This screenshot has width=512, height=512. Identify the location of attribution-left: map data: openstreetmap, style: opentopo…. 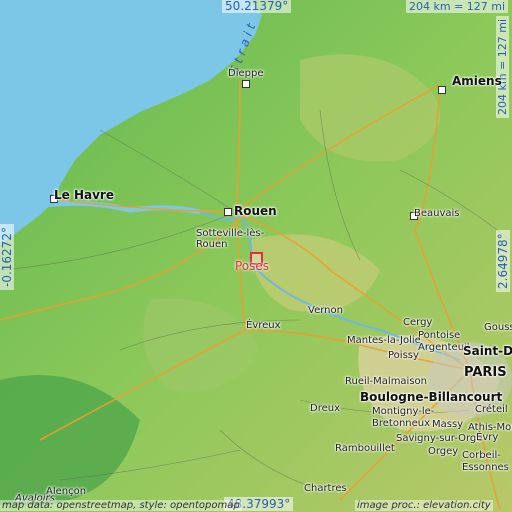
(121, 505).